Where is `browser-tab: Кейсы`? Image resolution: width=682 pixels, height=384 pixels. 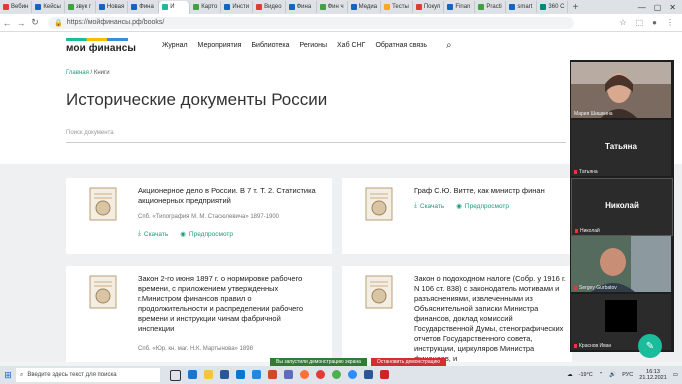 browser-tab: Кейсы is located at coordinates (48, 7).